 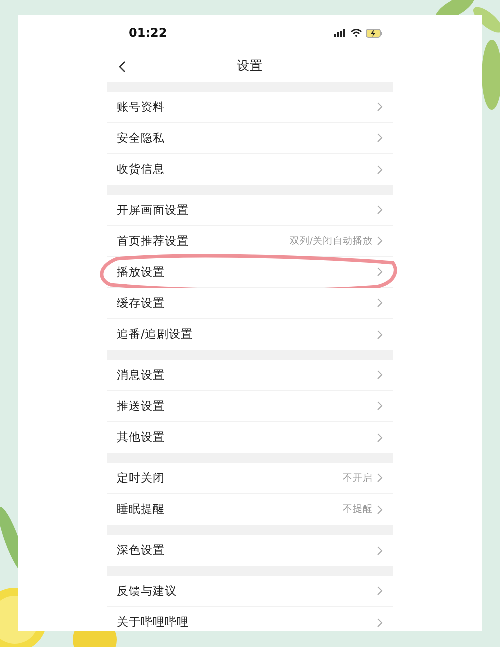 I want to click on back-icon, so click(x=122, y=67).